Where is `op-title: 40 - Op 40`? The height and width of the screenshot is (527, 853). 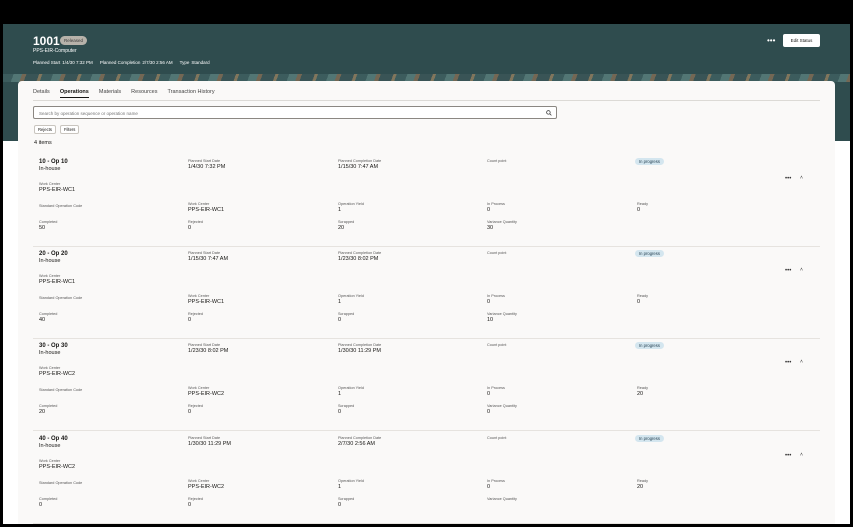
op-title: 40 - Op 40 is located at coordinates (53, 439).